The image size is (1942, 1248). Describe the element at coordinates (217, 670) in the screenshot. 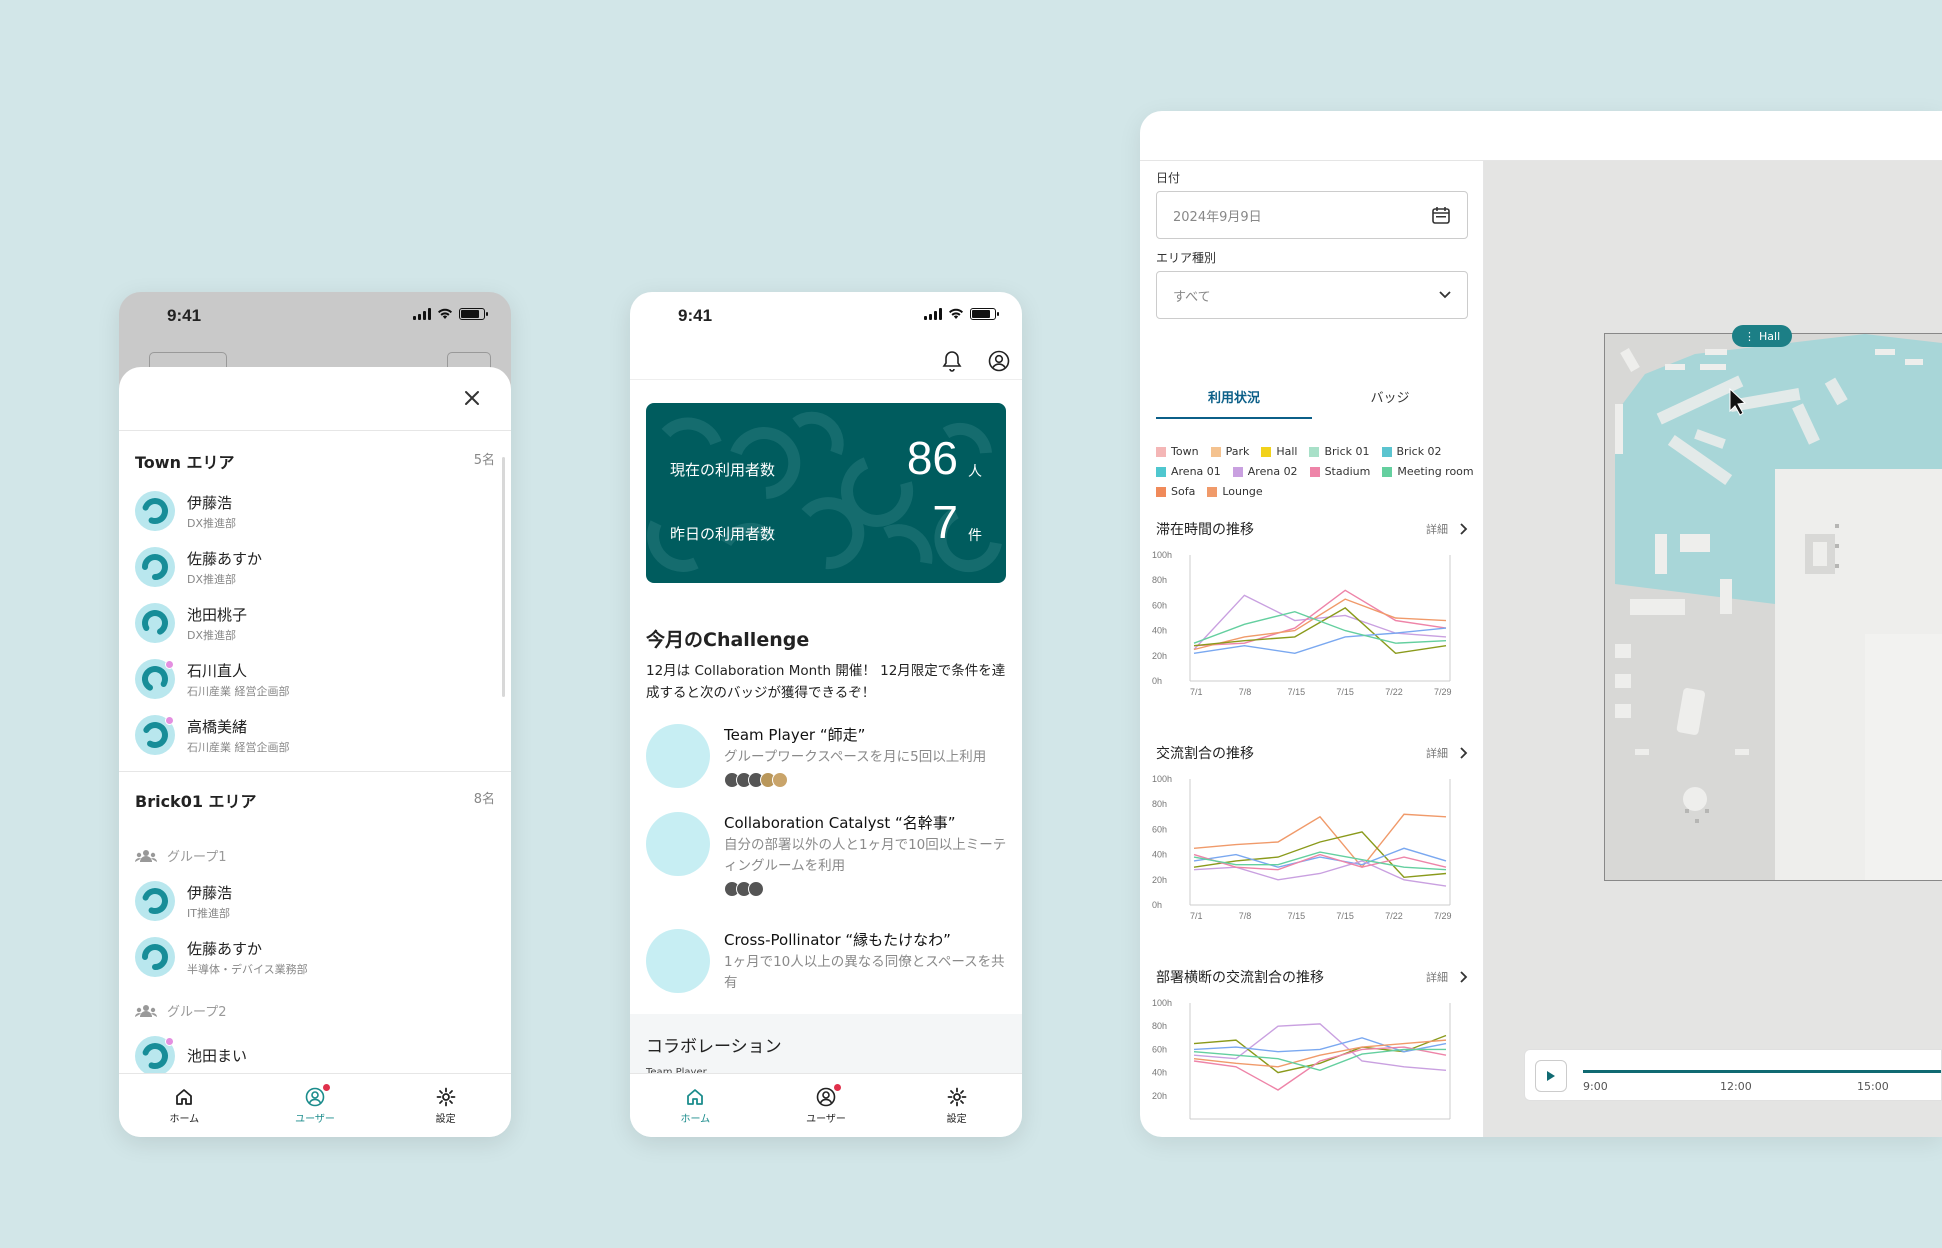

I see `user-name: 石川直人` at that location.